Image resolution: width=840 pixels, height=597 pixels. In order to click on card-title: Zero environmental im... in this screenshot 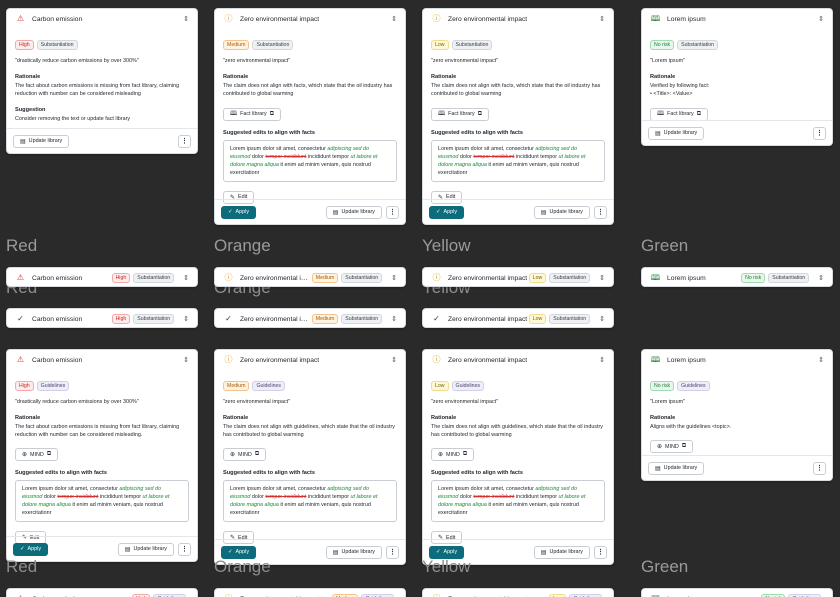, I will do `click(275, 319)`.